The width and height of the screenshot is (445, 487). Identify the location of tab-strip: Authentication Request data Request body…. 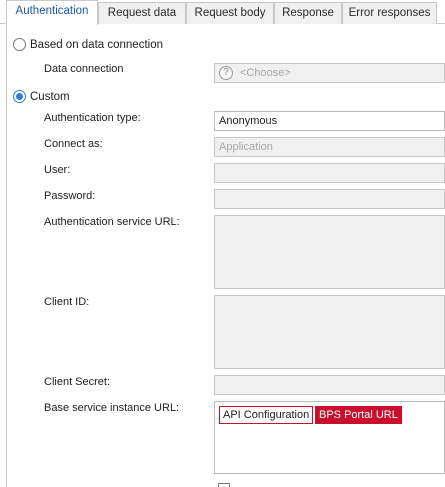
(222, 12).